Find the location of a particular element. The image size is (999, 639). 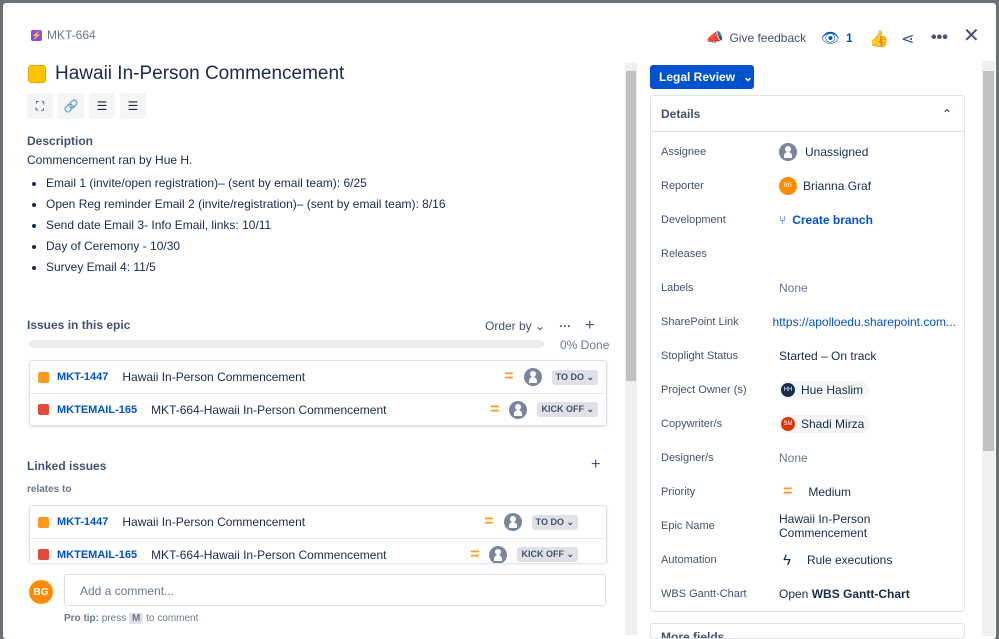

epic-progress-bar is located at coordinates (286, 344).